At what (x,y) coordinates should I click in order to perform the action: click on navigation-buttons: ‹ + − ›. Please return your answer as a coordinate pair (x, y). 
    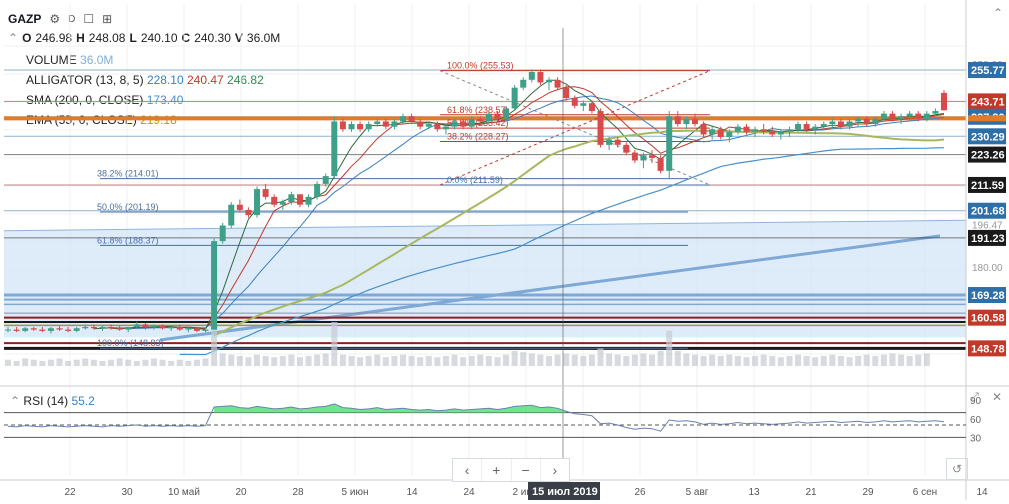
    Looking at the image, I should click on (511, 470).